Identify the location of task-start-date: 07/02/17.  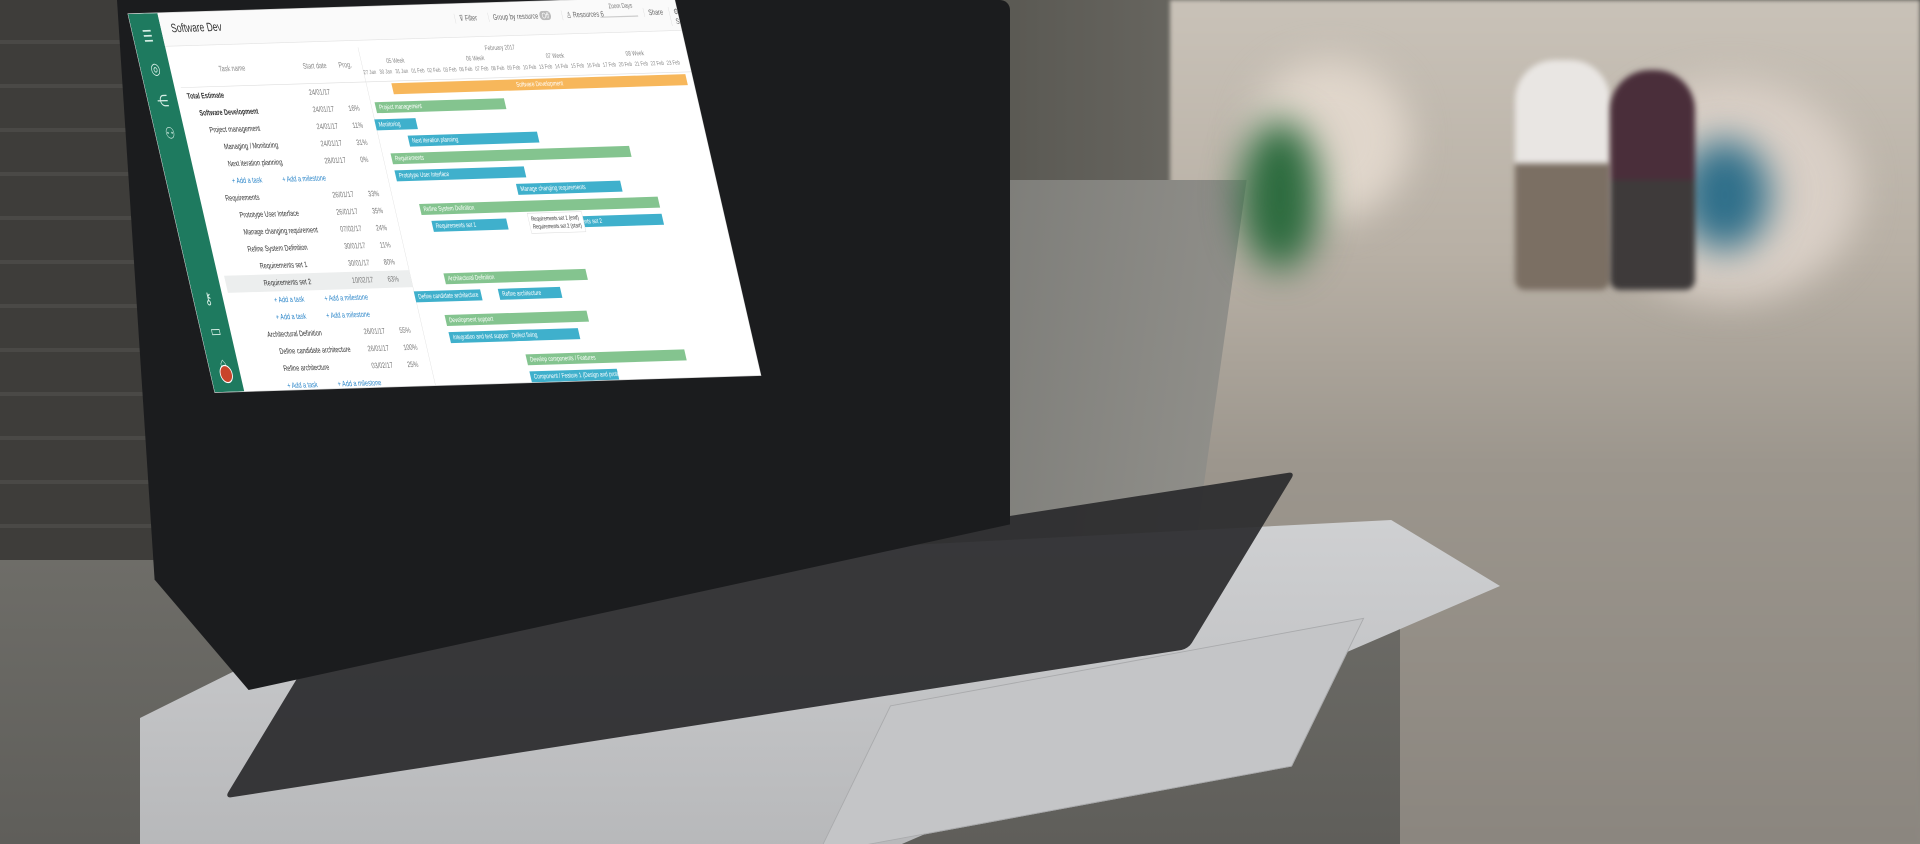
(351, 228).